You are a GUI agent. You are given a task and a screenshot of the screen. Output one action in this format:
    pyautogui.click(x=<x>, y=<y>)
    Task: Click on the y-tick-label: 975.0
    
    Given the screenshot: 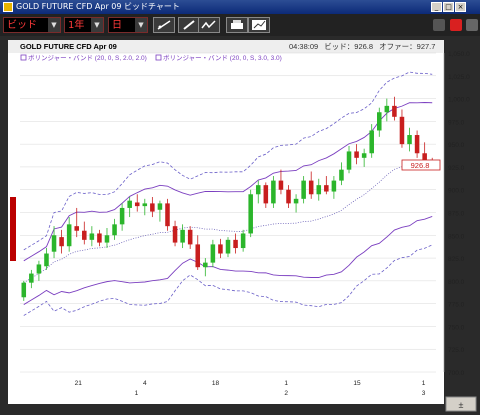 What is the action you would take?
    pyautogui.click(x=456, y=122)
    